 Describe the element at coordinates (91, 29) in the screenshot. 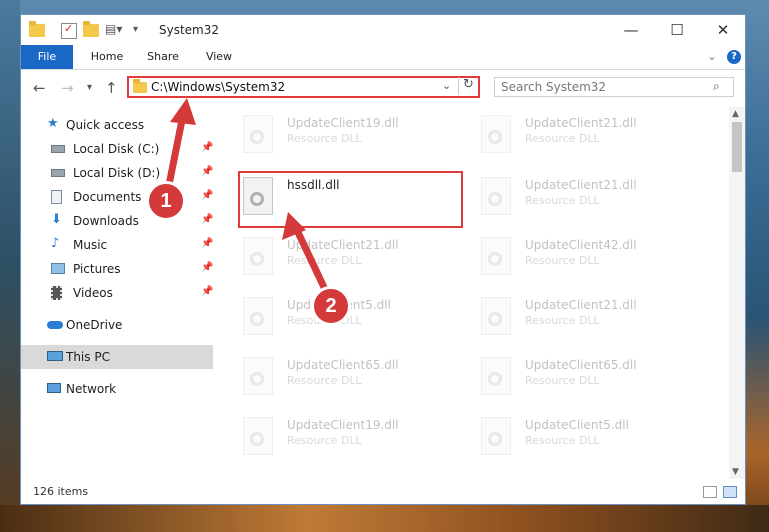

I see `new-folder-icon` at that location.